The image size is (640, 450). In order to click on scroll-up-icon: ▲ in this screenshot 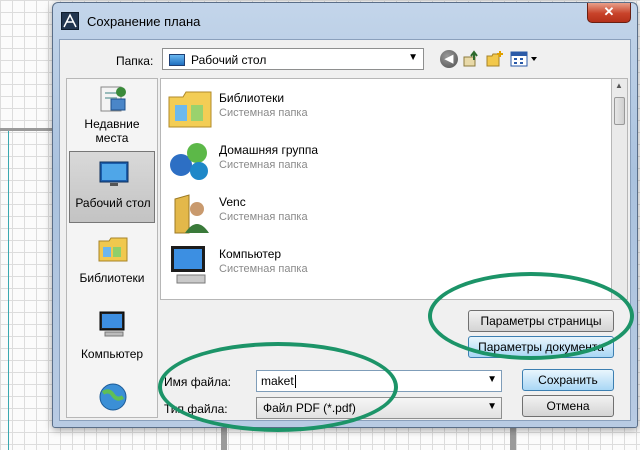, I will do `click(619, 85)`.